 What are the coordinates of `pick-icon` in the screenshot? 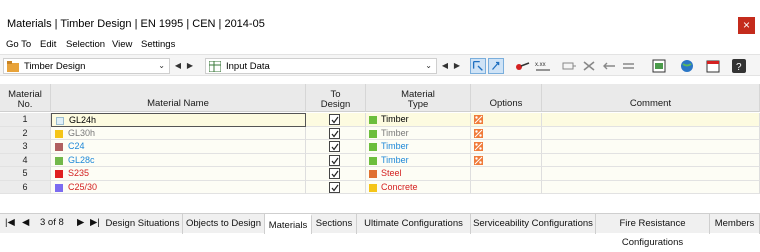 It's located at (522, 66).